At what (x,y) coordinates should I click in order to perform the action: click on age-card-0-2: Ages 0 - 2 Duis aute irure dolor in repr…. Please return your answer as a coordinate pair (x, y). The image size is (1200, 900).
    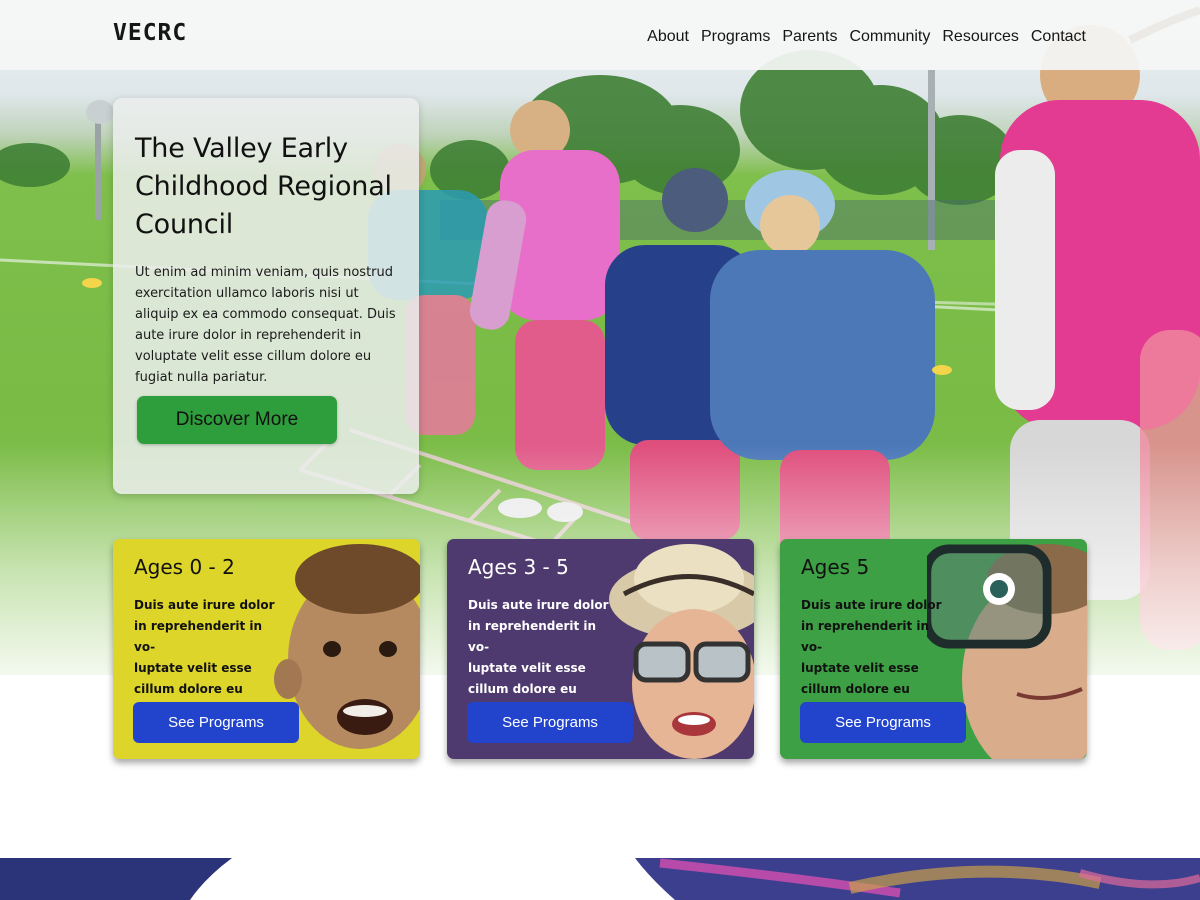
    Looking at the image, I should click on (266, 649).